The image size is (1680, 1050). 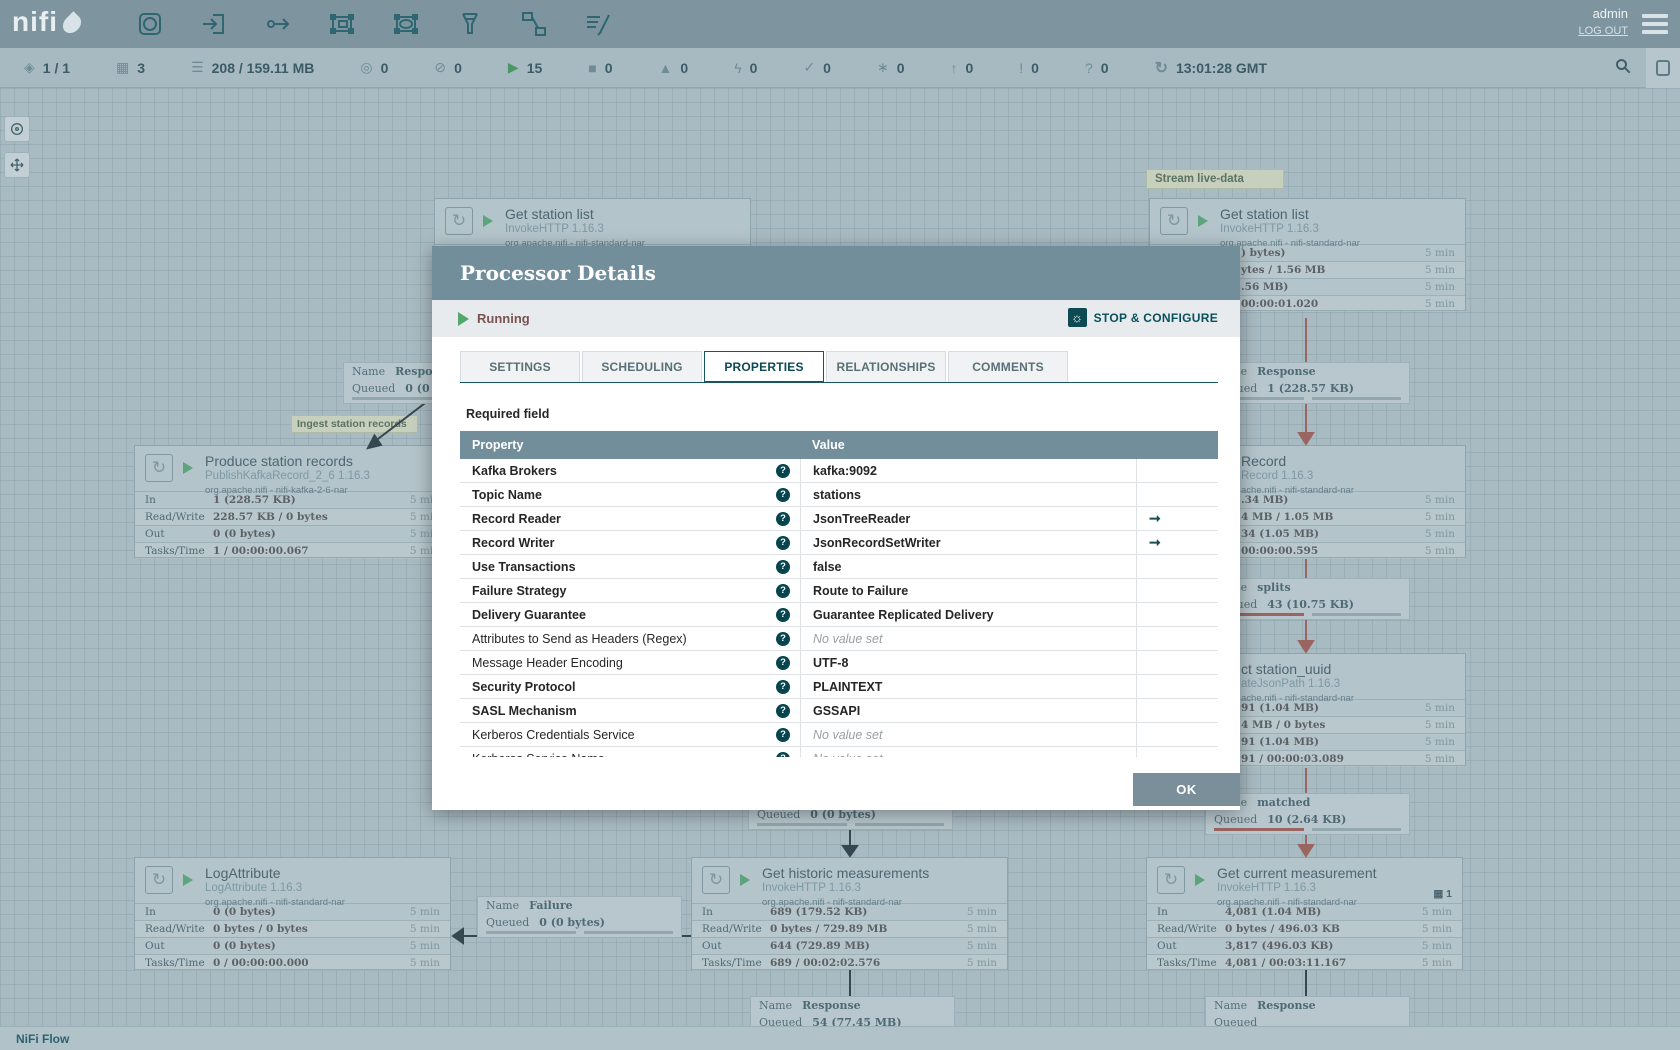 I want to click on disabled-icon: ϟ, so click(x=738, y=67).